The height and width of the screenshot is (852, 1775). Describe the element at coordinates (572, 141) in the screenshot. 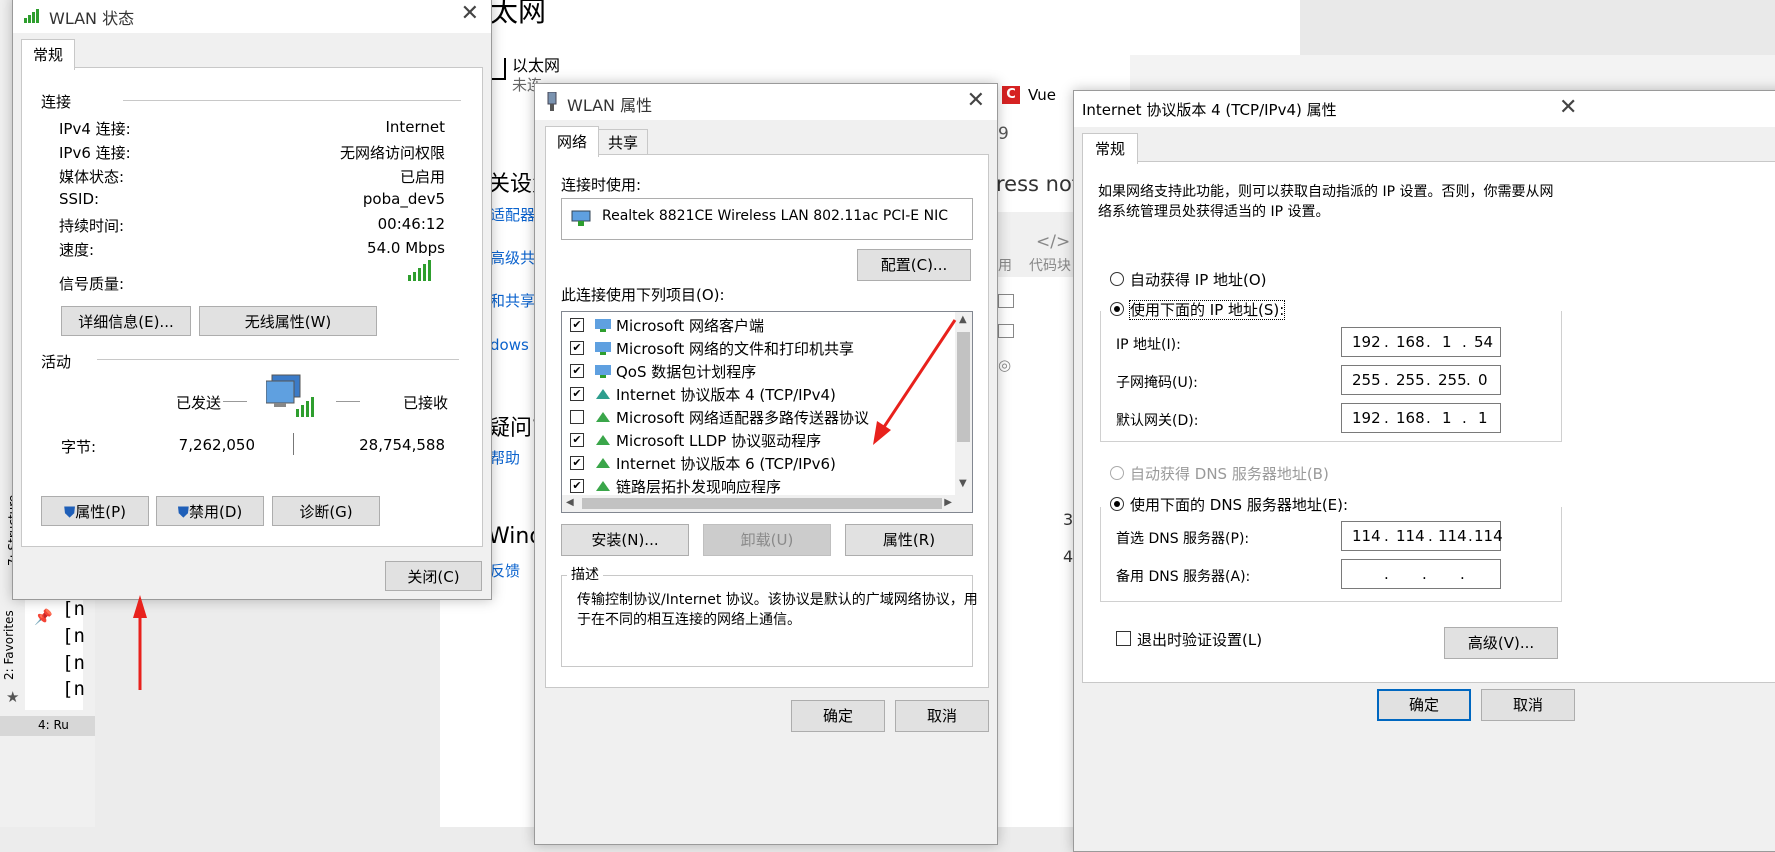

I see `tab-network: 网络` at that location.